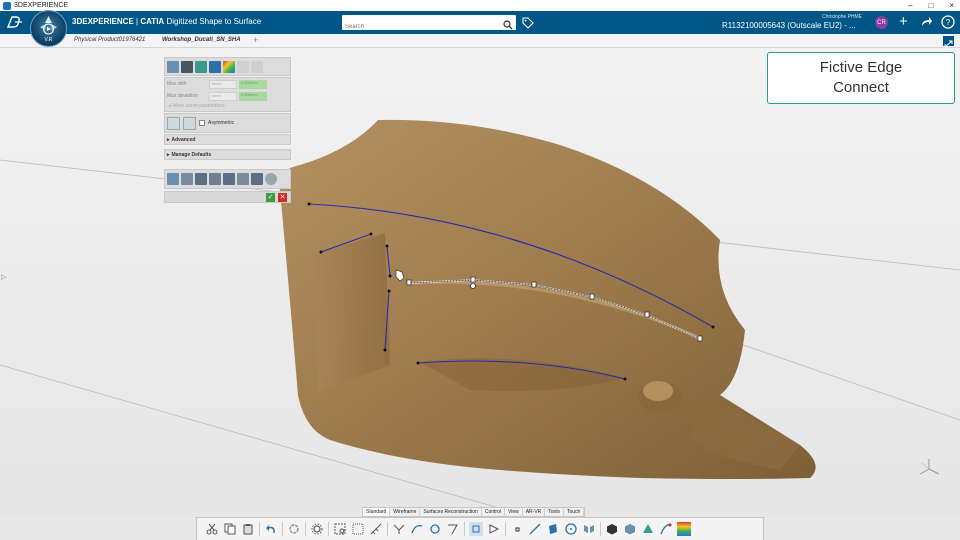  Describe the element at coordinates (201, 179) in the screenshot. I see `point-tool-icon` at that location.